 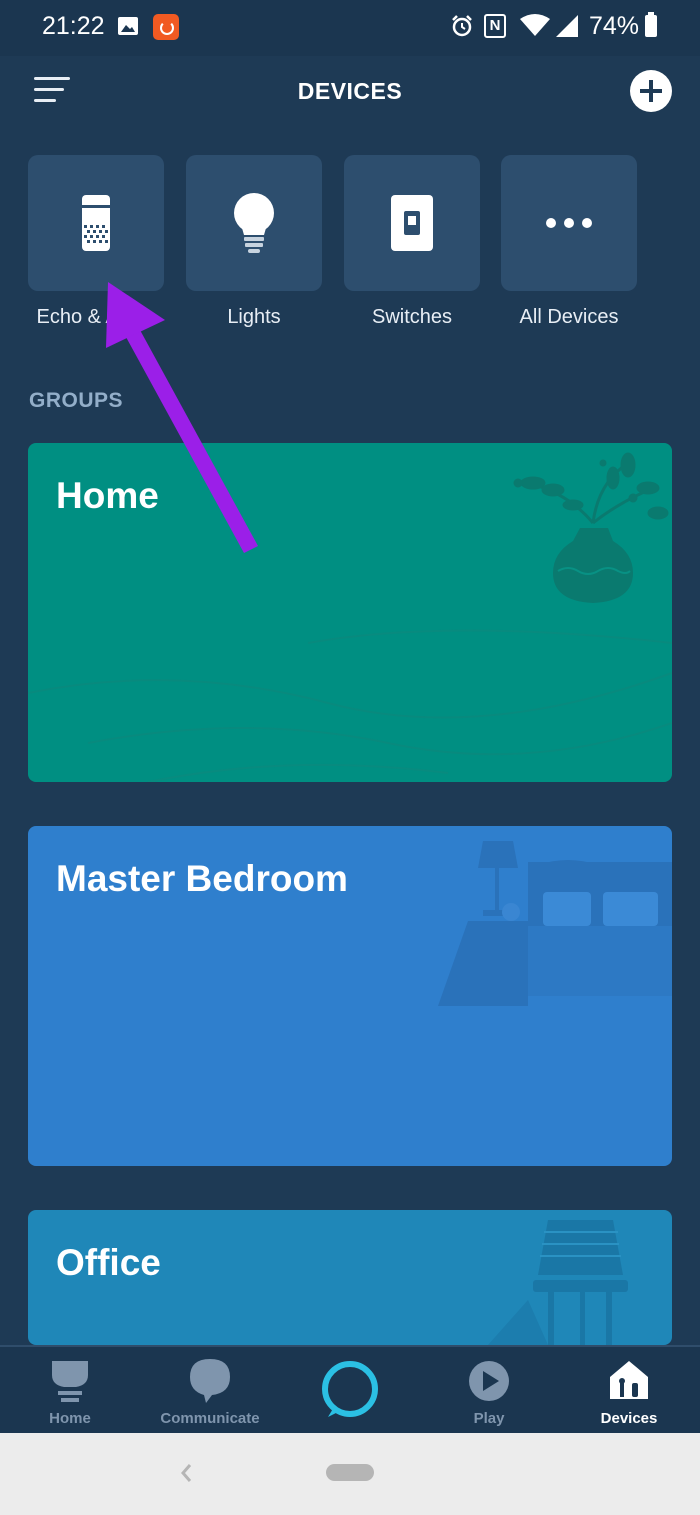 What do you see at coordinates (412, 317) in the screenshot?
I see `category-switches-label: Switches` at bounding box center [412, 317].